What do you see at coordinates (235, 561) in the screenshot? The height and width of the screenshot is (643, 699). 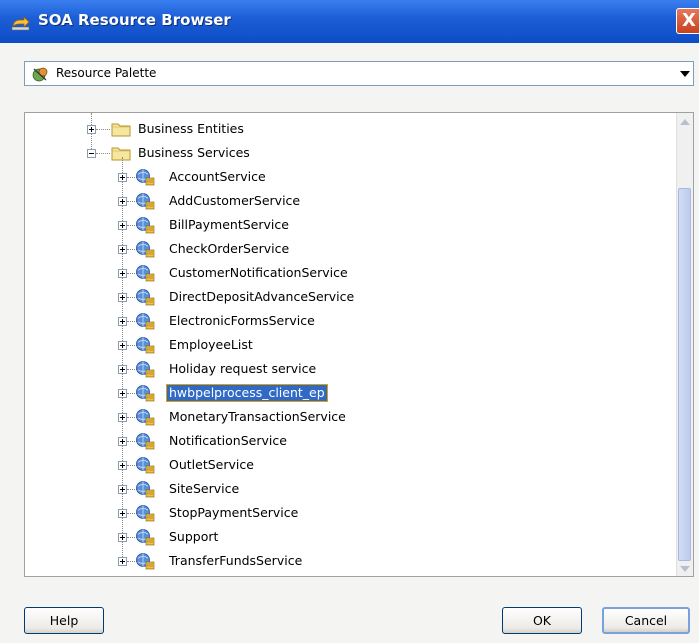 I see `service-label: TransferFundsService` at bounding box center [235, 561].